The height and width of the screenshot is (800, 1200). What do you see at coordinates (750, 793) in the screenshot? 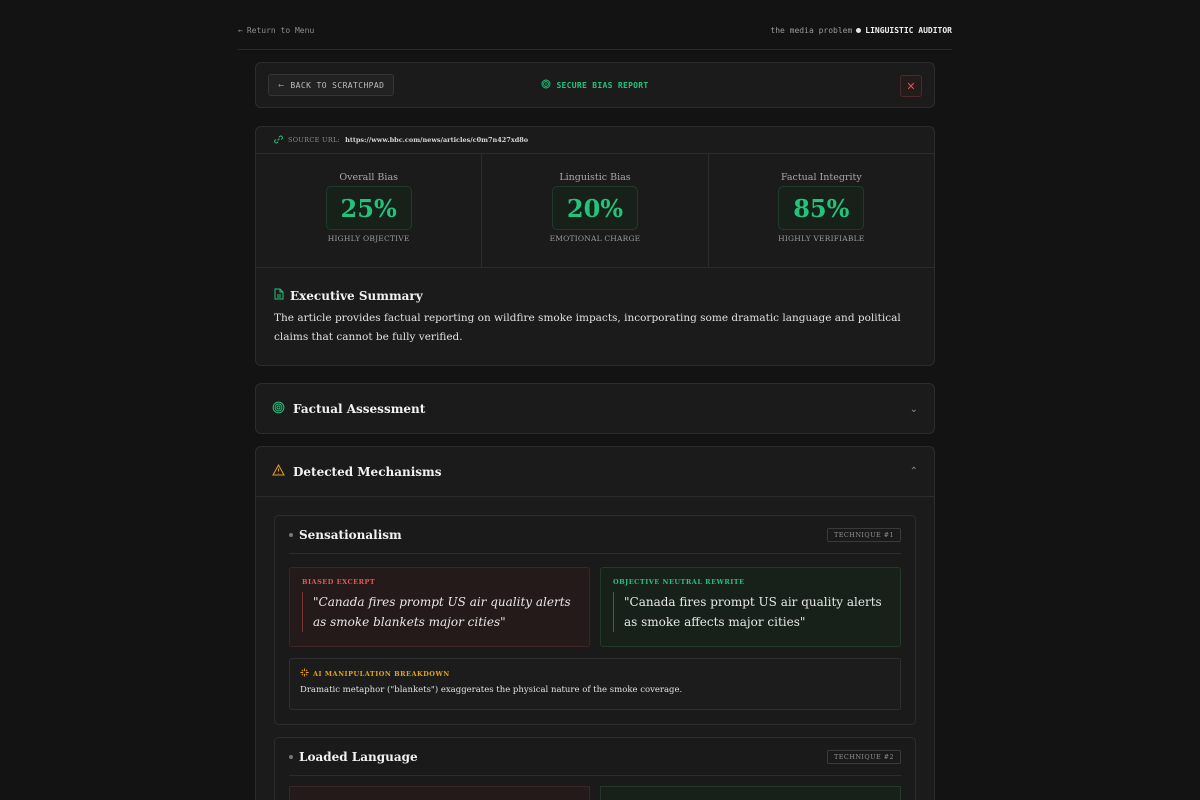
I see `neutral-rewrite` at bounding box center [750, 793].